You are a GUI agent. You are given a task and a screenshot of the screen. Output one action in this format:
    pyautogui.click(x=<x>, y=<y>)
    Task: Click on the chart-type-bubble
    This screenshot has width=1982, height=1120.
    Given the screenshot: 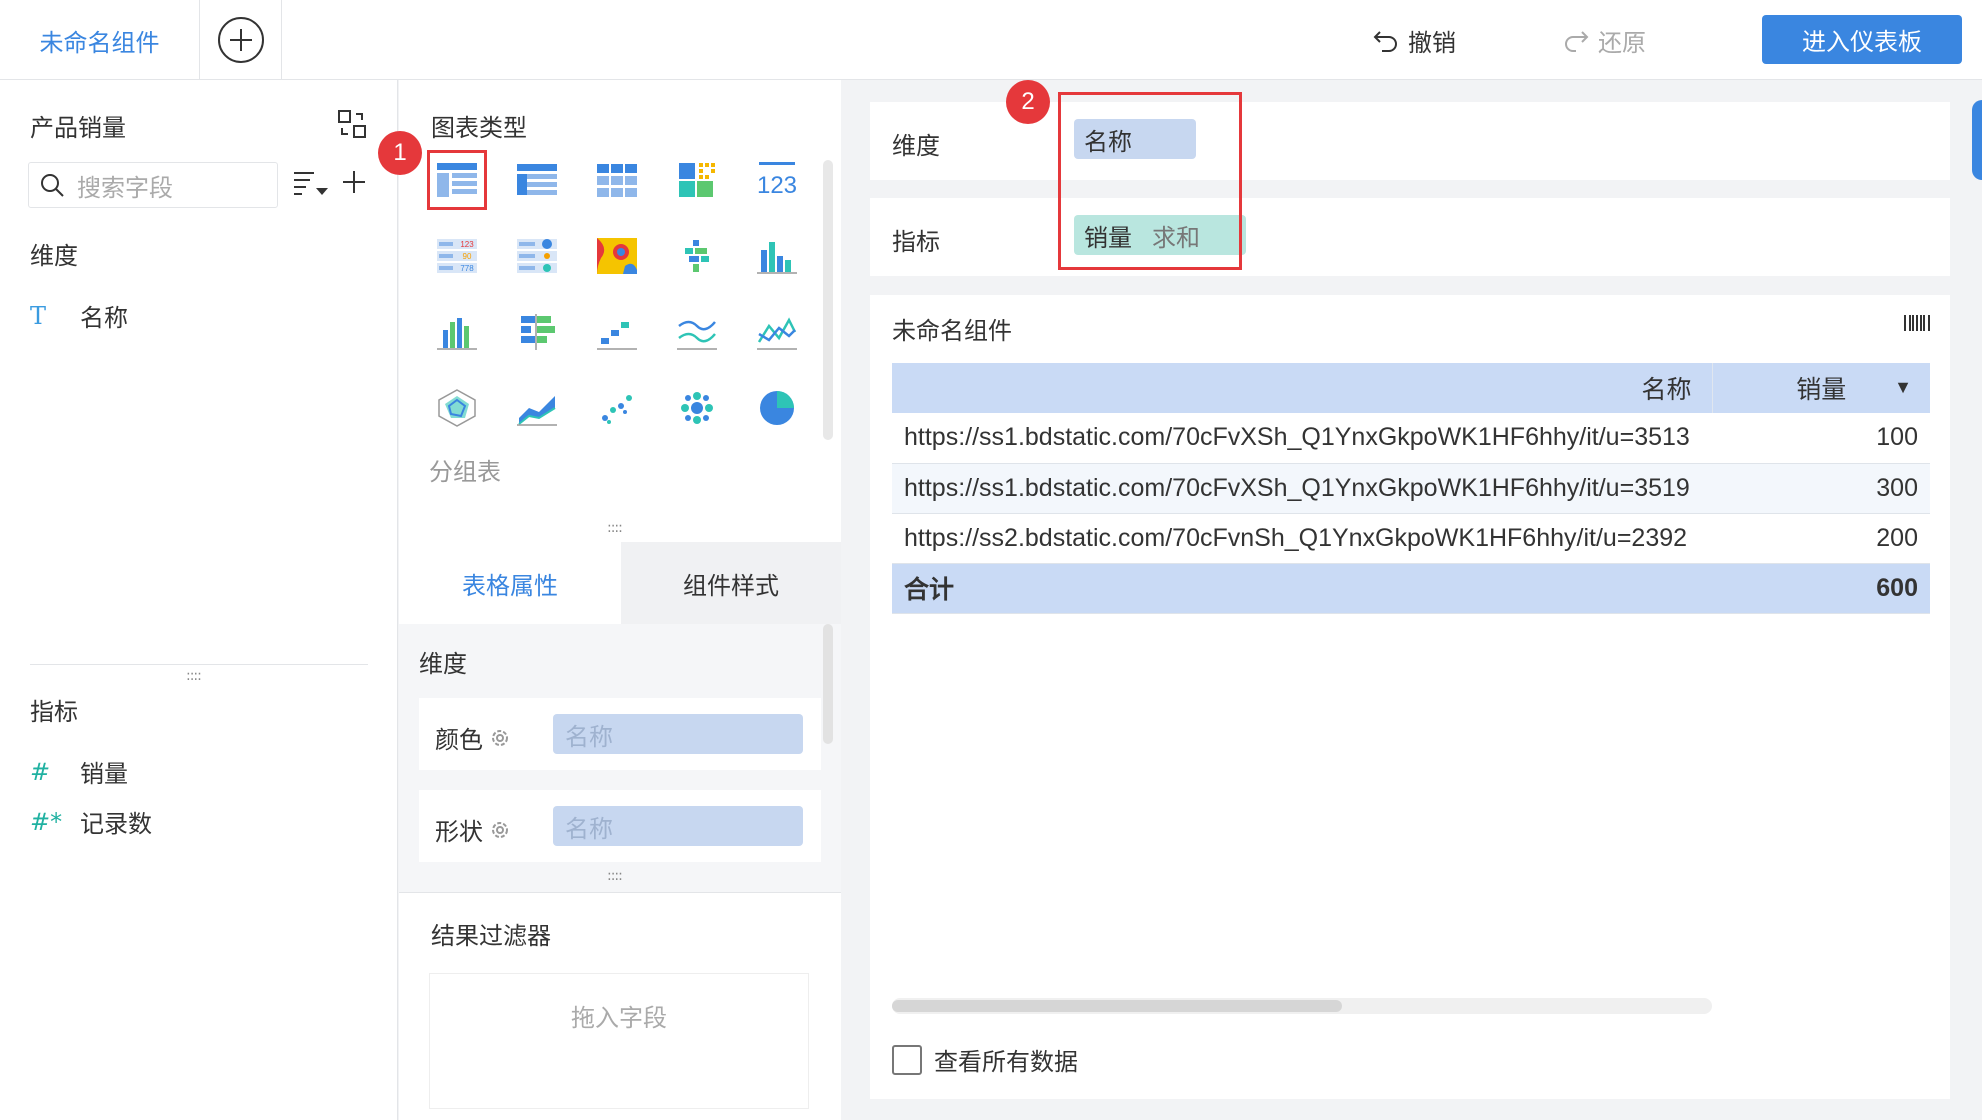 What is the action you would take?
    pyautogui.click(x=697, y=408)
    